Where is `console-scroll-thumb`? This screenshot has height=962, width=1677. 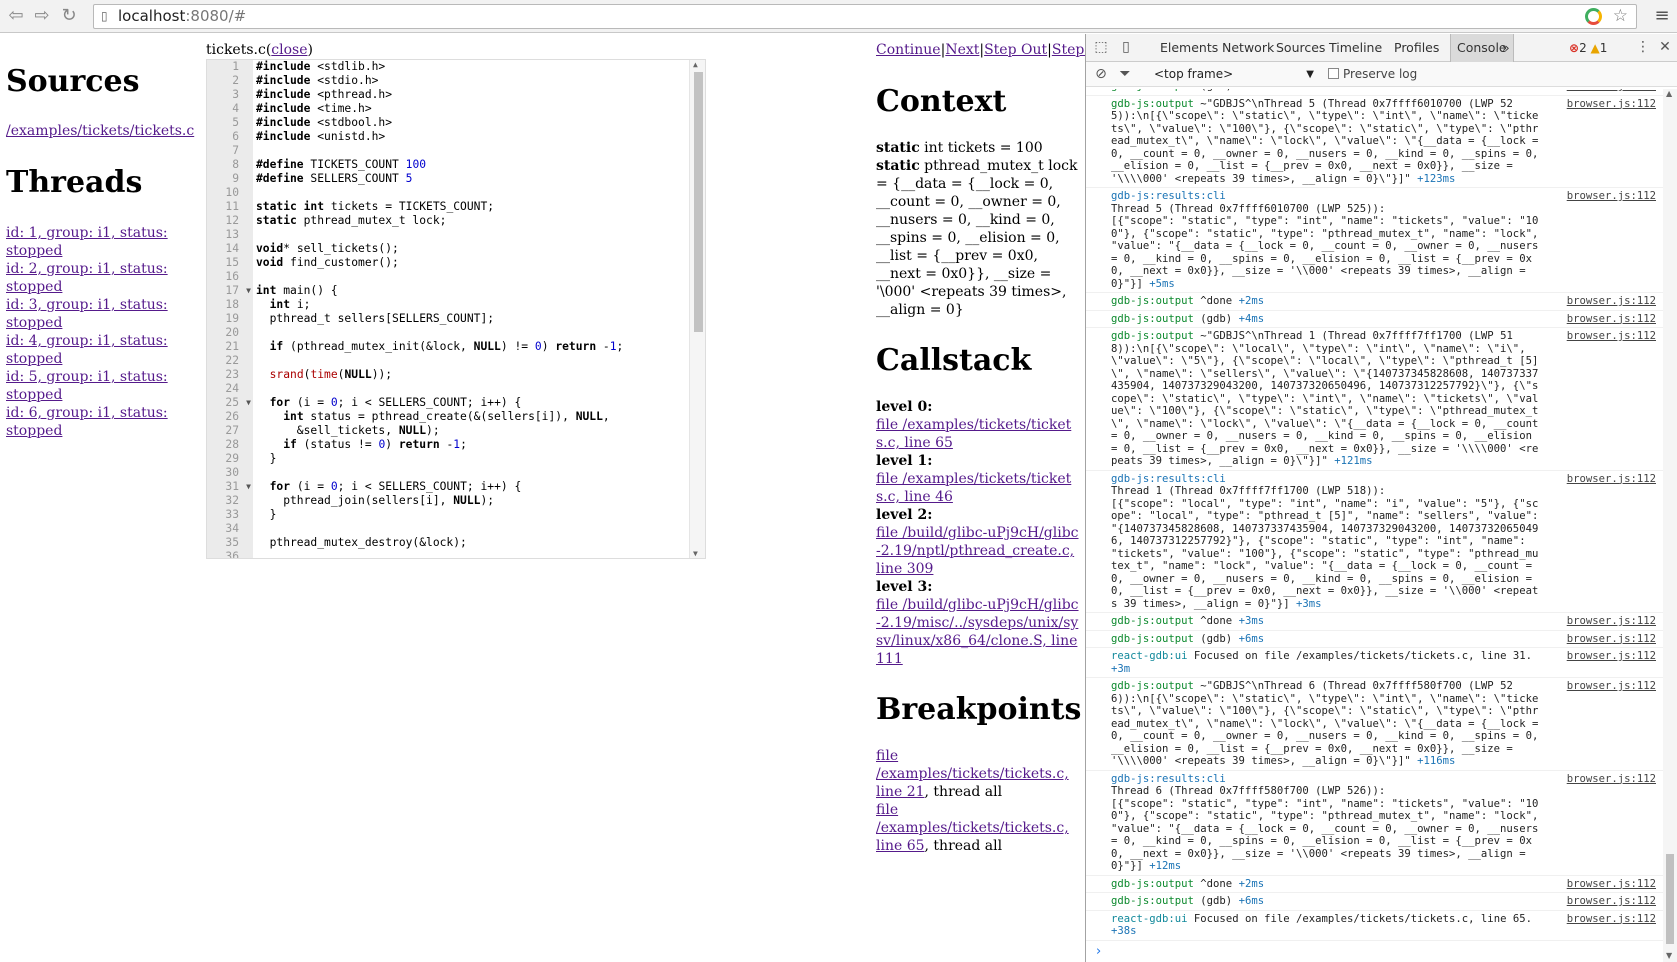 console-scroll-thumb is located at coordinates (1670, 899).